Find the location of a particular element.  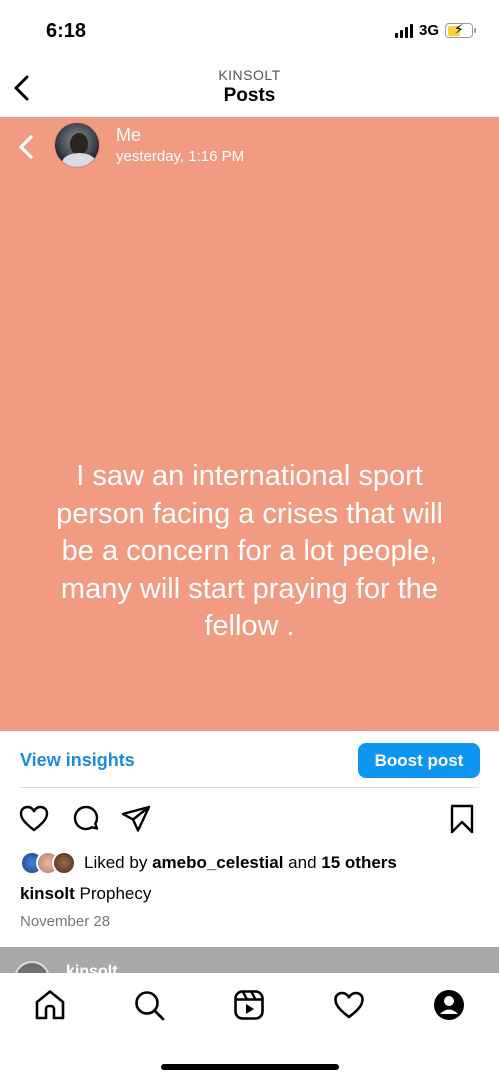

view-insights-link: View insights is located at coordinates (77, 760).